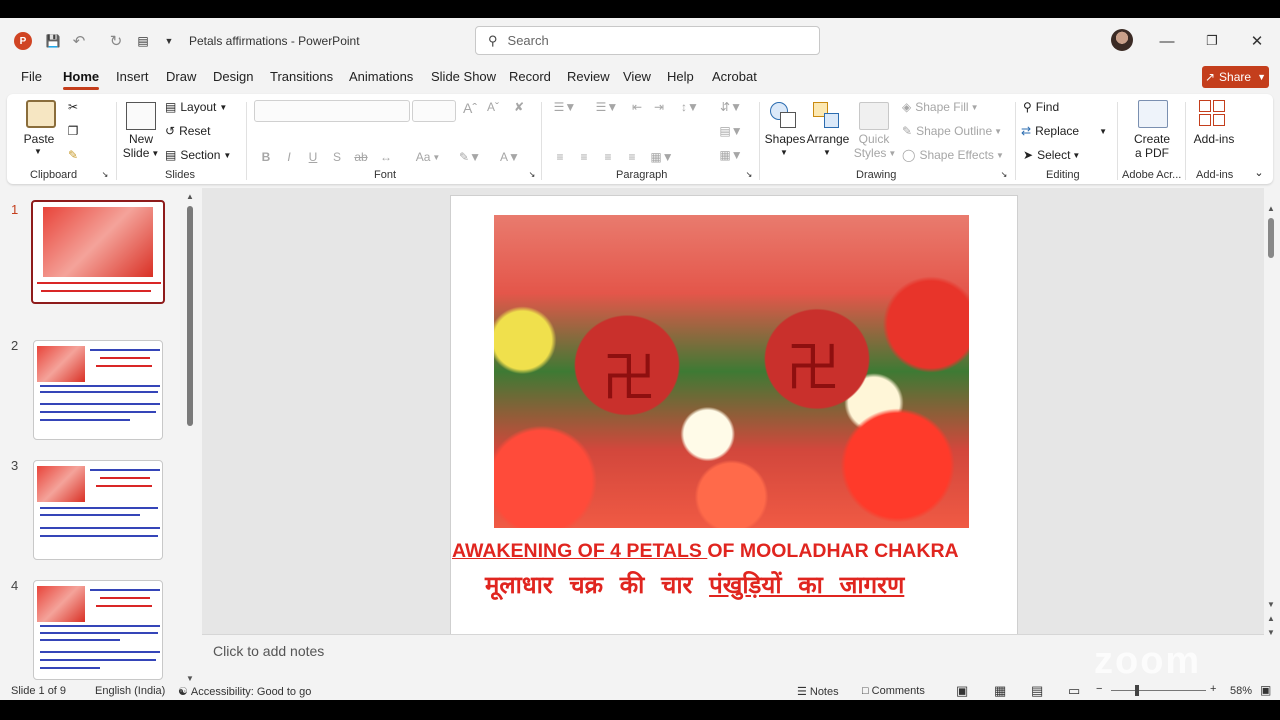 The height and width of the screenshot is (720, 1280). What do you see at coordinates (332, 111) in the screenshot?
I see `font-name-field` at bounding box center [332, 111].